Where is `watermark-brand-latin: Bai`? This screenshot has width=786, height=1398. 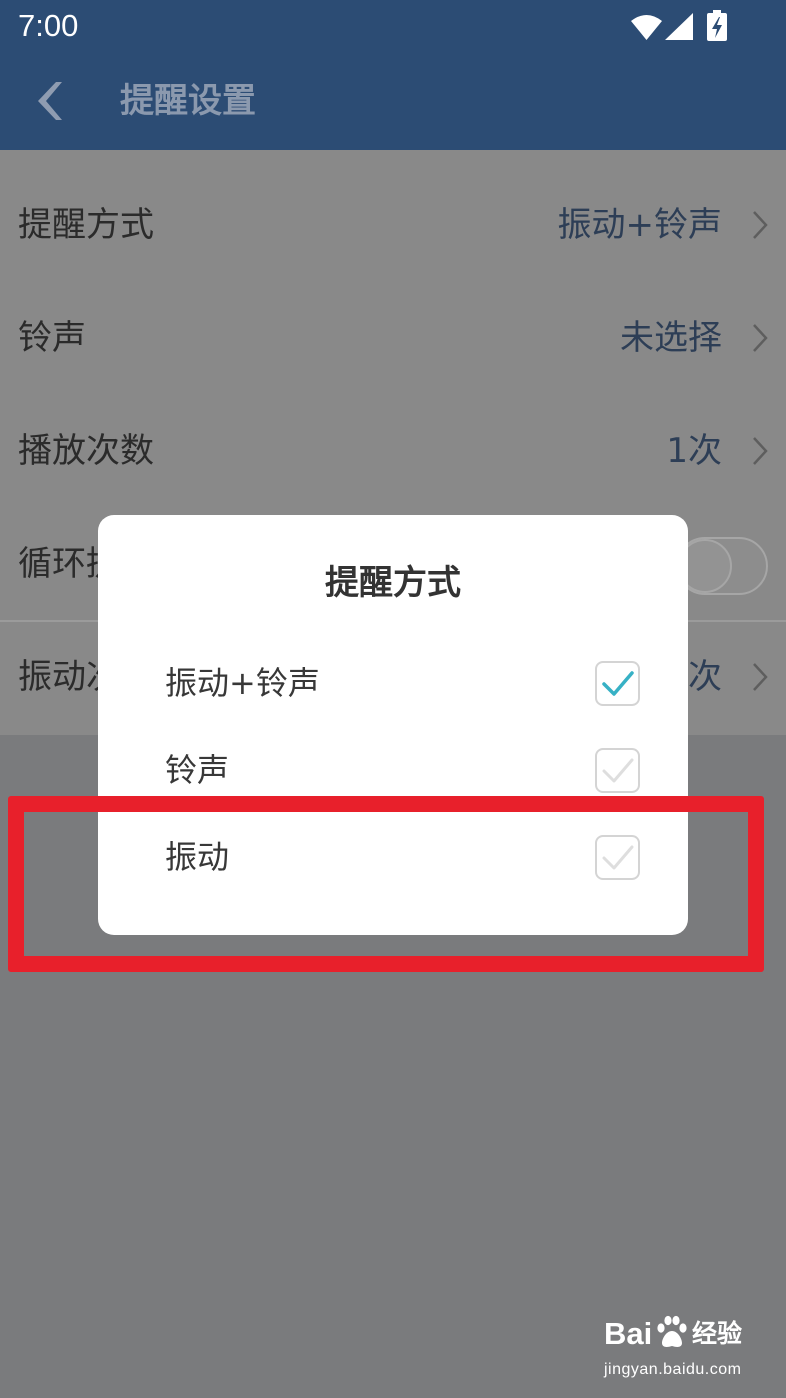
watermark-brand-latin: Bai is located at coordinates (628, 1333).